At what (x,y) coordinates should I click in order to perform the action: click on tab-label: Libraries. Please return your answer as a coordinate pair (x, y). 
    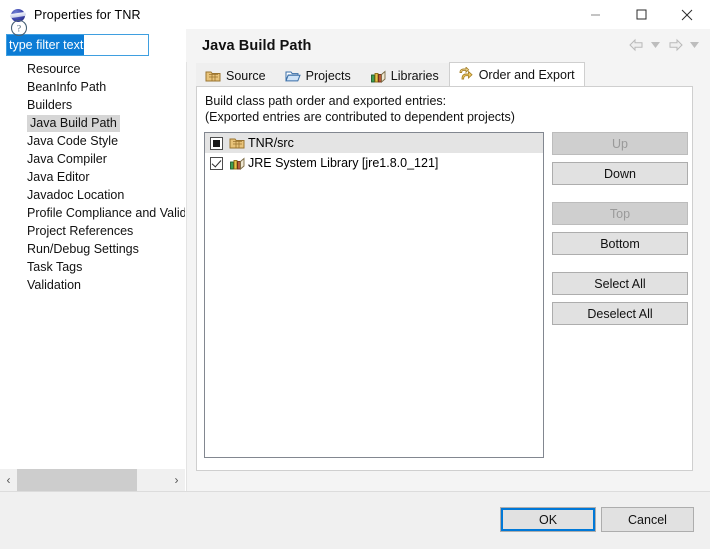
    Looking at the image, I should click on (414, 75).